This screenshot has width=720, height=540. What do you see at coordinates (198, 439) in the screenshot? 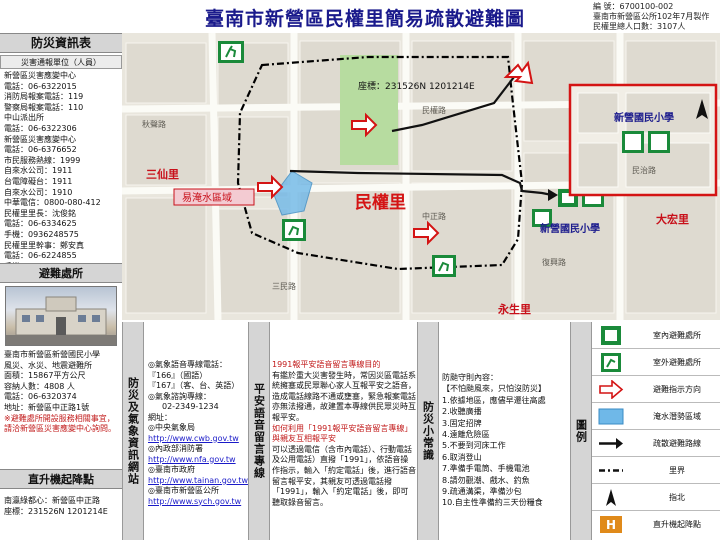
I see `cwb-link: http://www.cwb.gov.tw` at bounding box center [198, 439].